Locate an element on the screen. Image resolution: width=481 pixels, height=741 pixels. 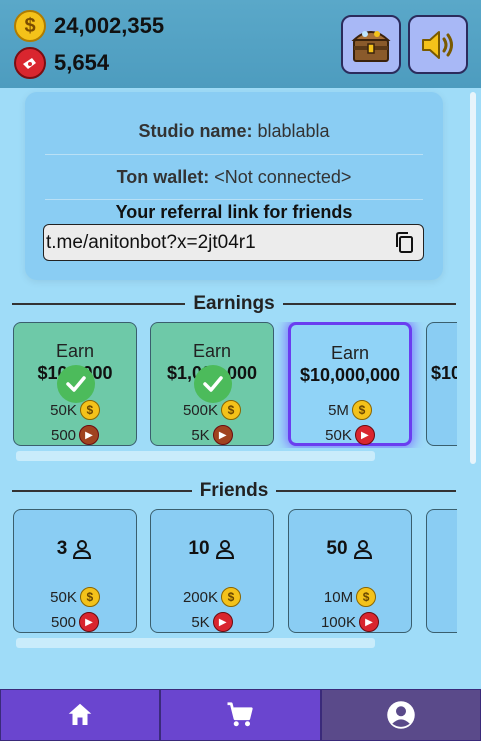
earning-card: Earn $100,000 50K$ 500▶ is located at coordinates (75, 384).